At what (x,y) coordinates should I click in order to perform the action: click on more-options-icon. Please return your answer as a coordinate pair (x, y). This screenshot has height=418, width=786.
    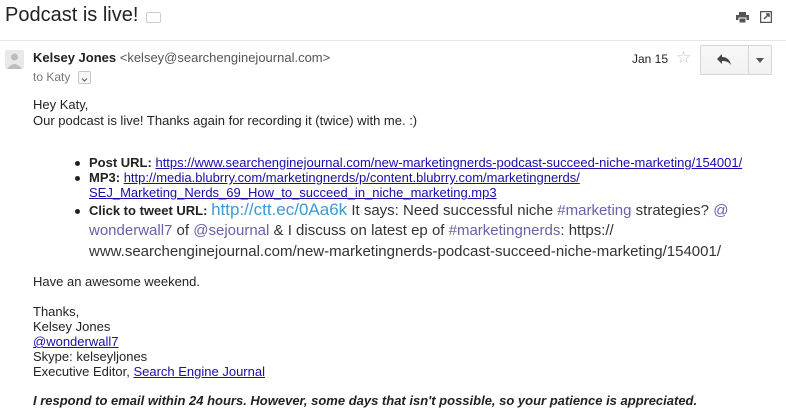
    Looking at the image, I should click on (760, 60).